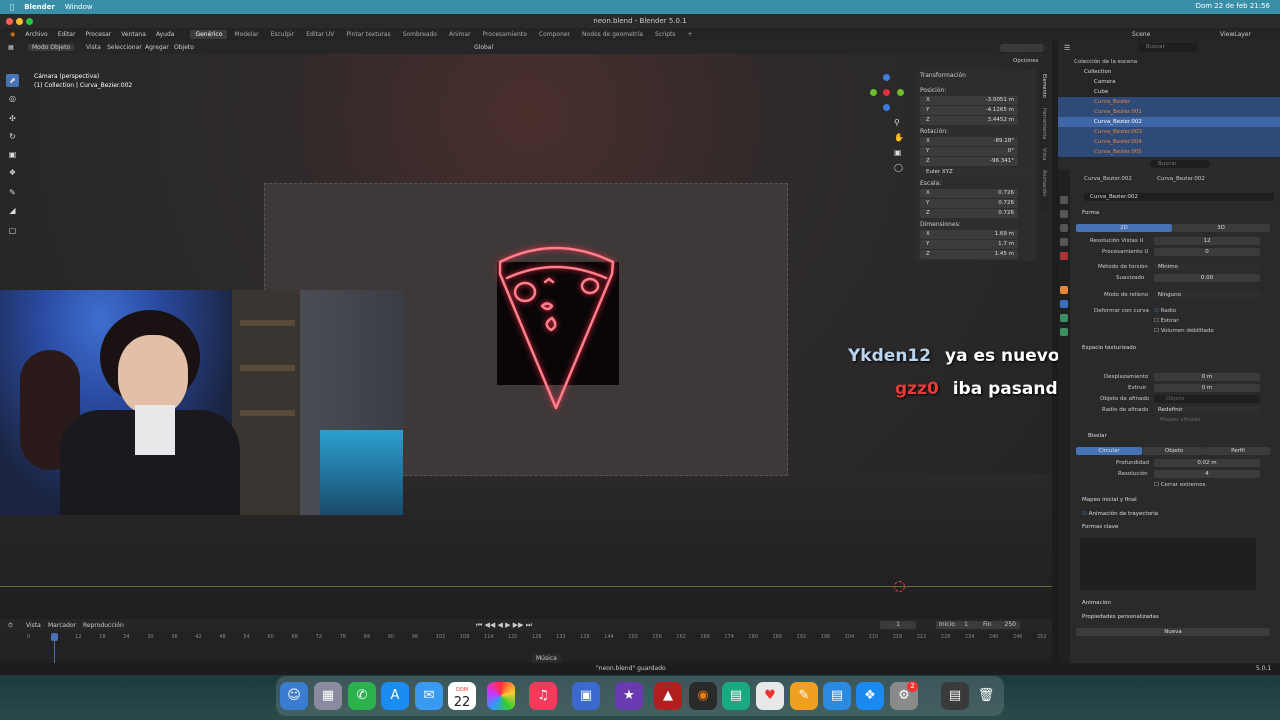 Image resolution: width=1280 pixels, height=720 pixels. Describe the element at coordinates (703, 696) in the screenshot. I see `blender-dock-icon: ◉` at that location.